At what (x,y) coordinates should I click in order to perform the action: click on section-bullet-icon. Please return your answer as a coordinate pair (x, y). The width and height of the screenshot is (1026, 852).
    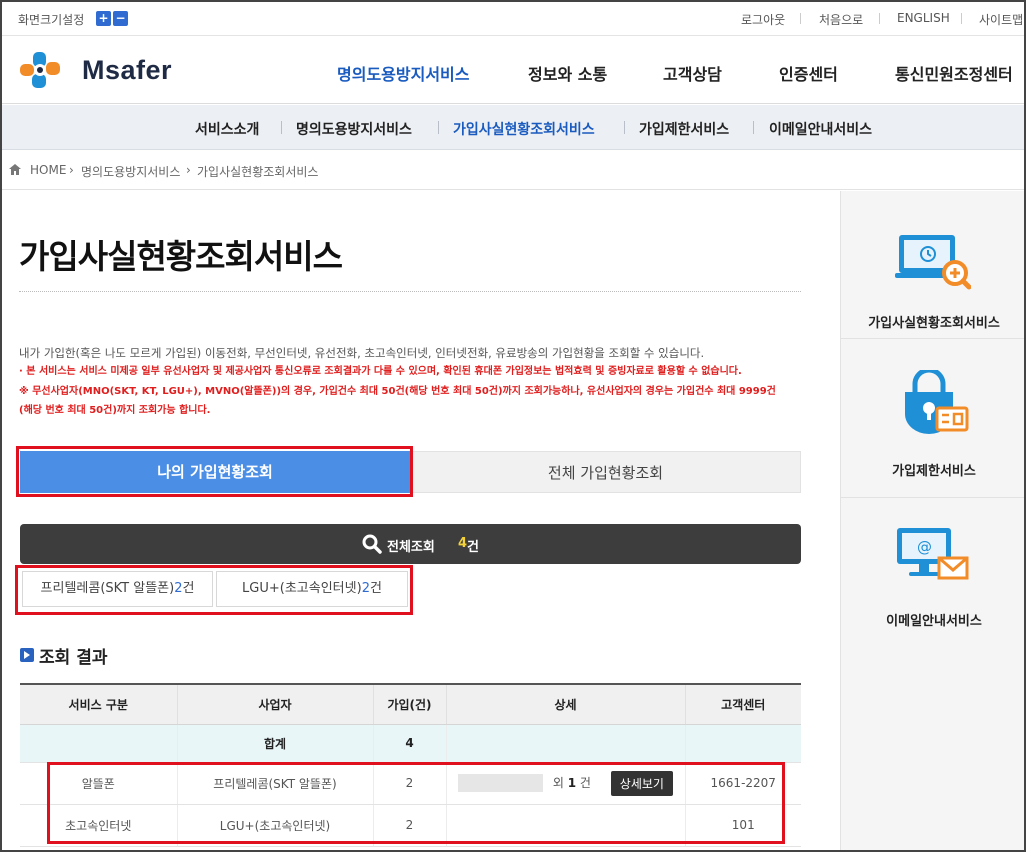
    Looking at the image, I should click on (27, 655).